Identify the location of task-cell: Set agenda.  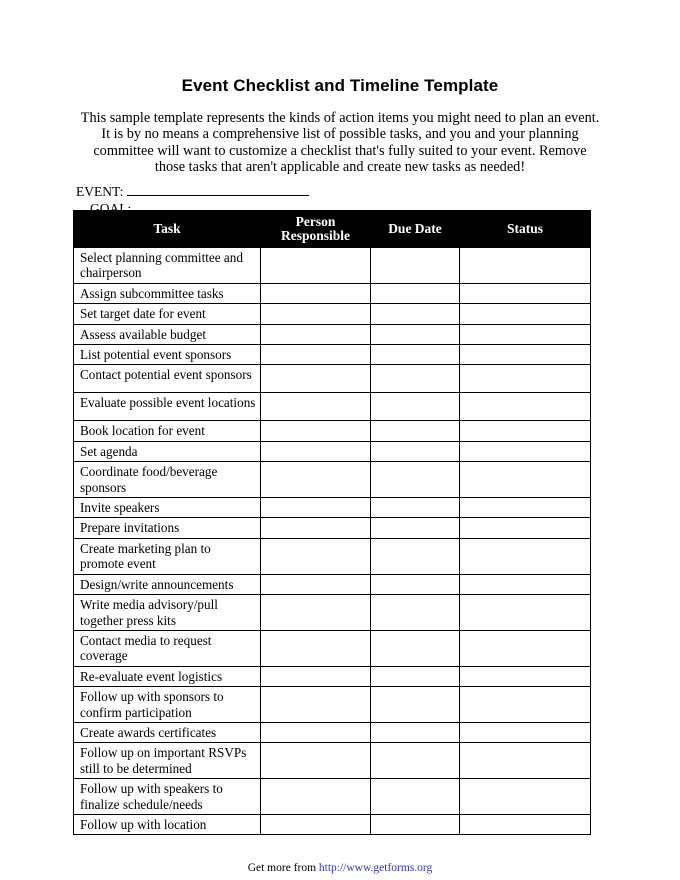
(167, 451).